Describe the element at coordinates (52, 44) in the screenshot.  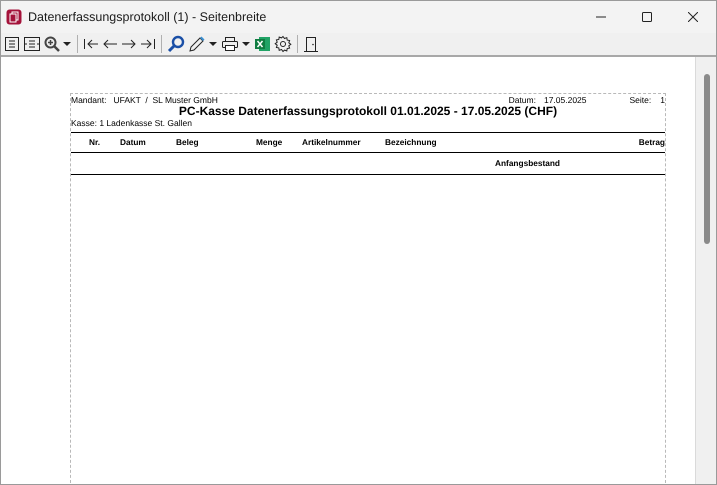
I see `zoom-in-button` at that location.